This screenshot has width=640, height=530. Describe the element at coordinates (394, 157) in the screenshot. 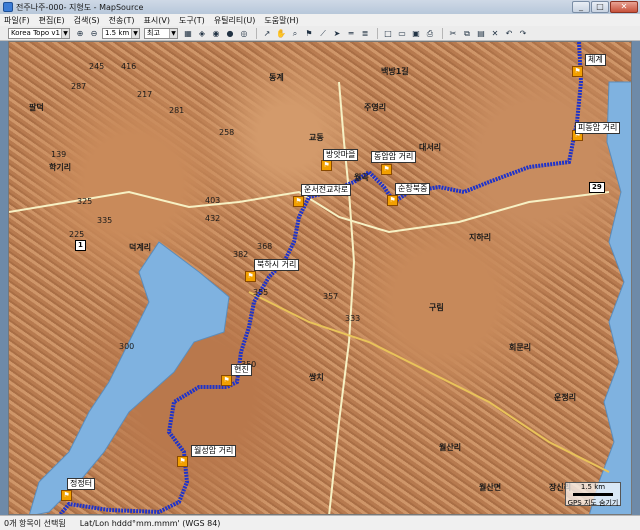

I see `waypoint-label: 동암암 거리` at that location.